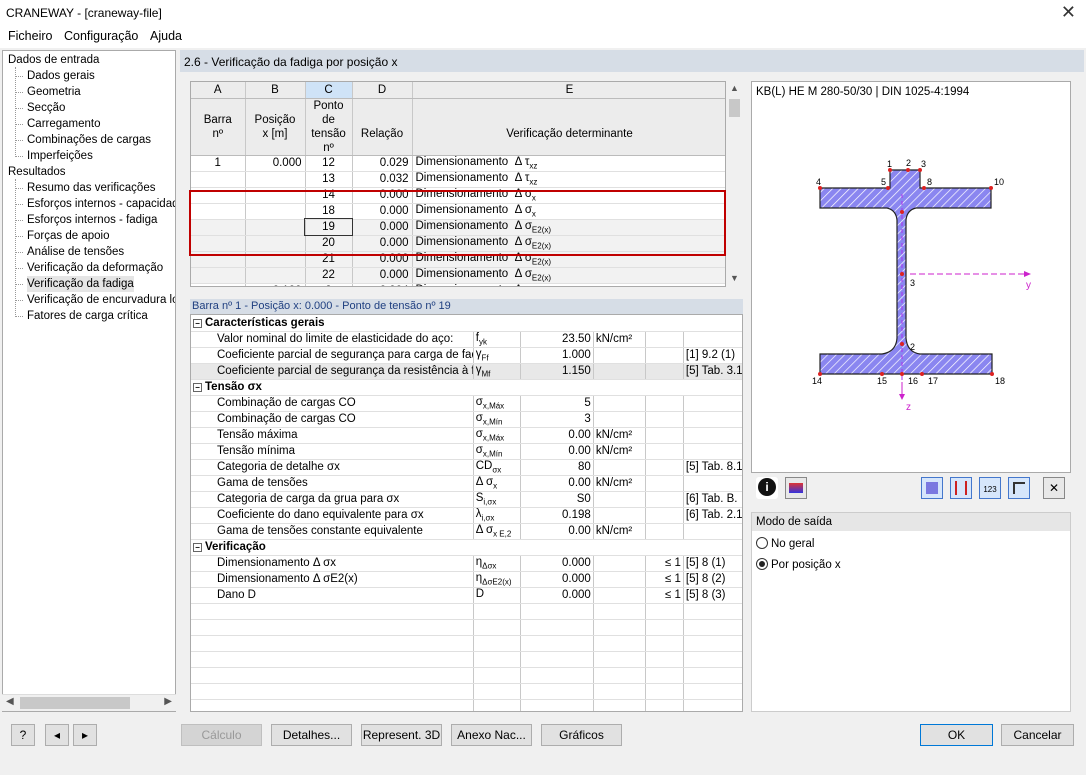 This screenshot has height=775, width=1086. I want to click on table-row: 0.10020.004Dimensionamento Δ σx, so click(458, 284).